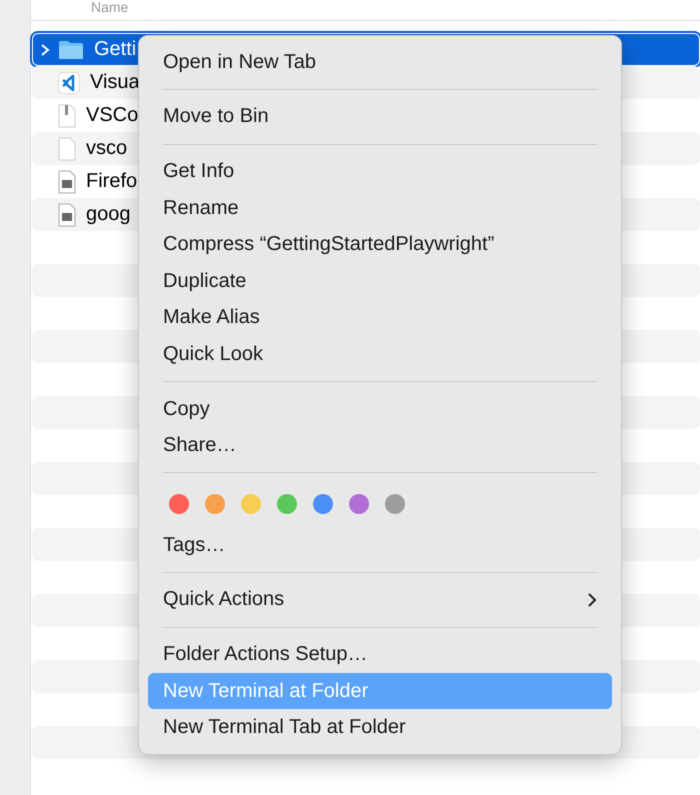  What do you see at coordinates (107, 148) in the screenshot?
I see `file-name: vsco` at bounding box center [107, 148].